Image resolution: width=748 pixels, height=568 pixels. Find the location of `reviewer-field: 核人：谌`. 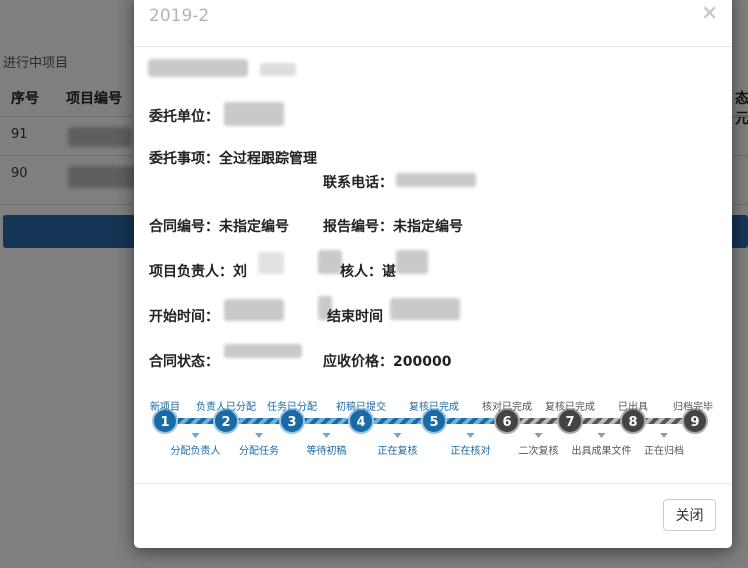

reviewer-field: 核人：谌 is located at coordinates (368, 271).